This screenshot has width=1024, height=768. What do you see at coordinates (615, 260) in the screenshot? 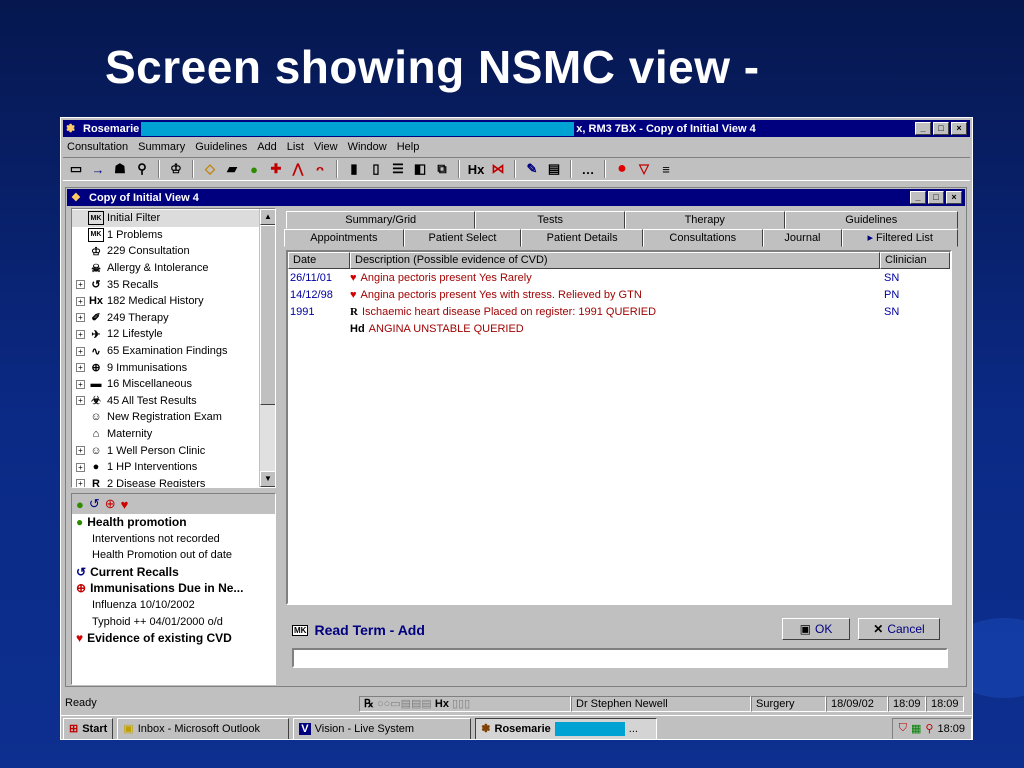
I see `column-header-description: Description (Possible evidence of CVD)` at bounding box center [615, 260].